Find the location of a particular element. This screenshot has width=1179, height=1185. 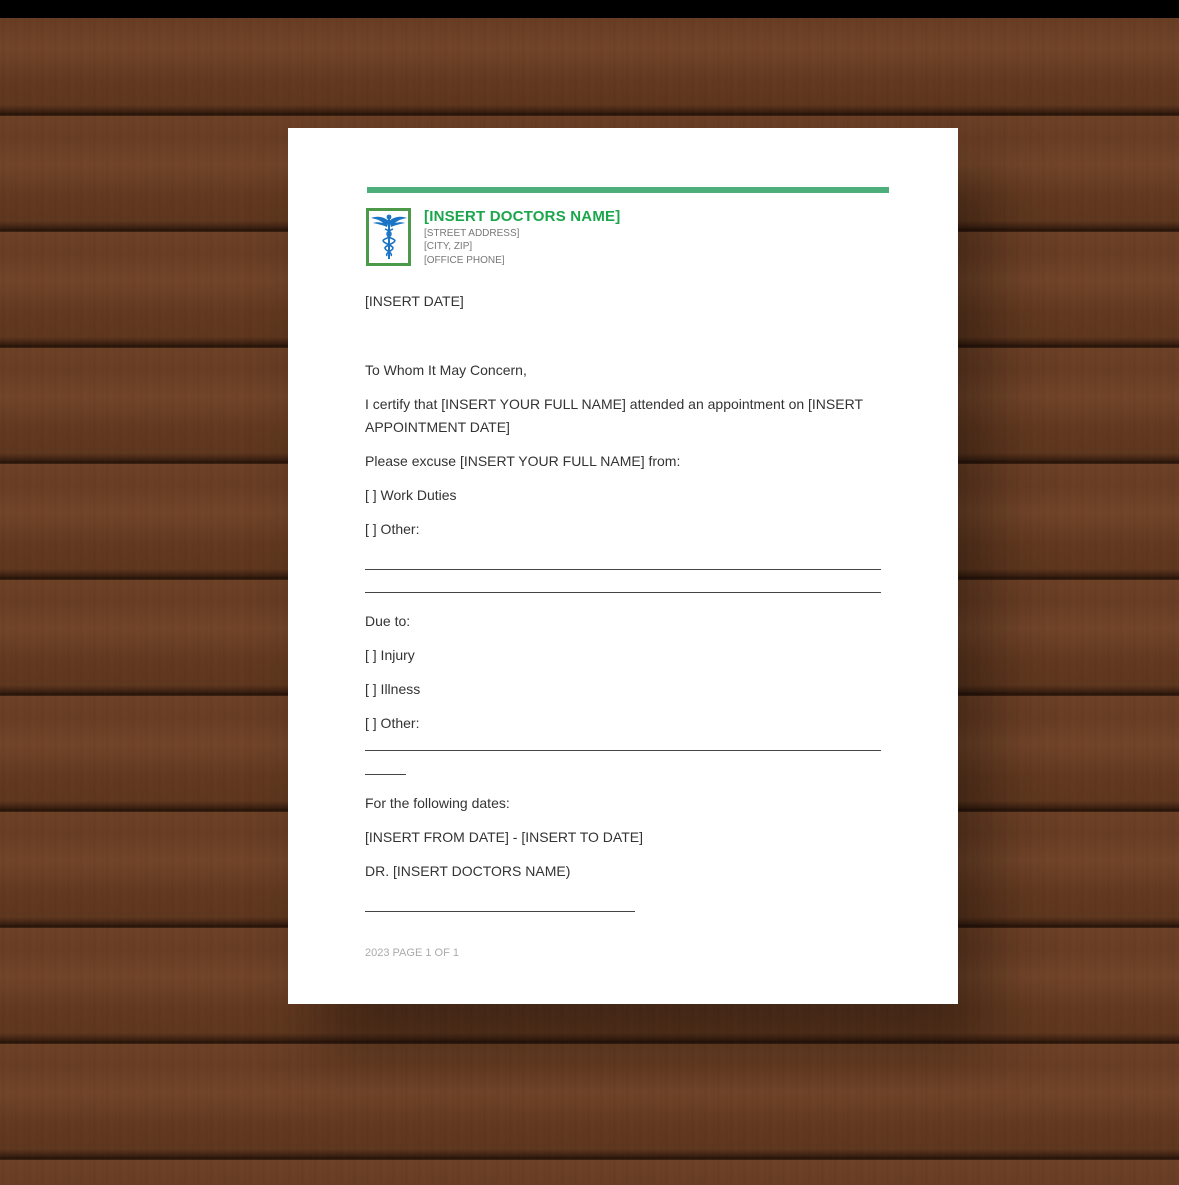

page-footer: 2023 PAGE 1 OF 1 is located at coordinates (412, 953).